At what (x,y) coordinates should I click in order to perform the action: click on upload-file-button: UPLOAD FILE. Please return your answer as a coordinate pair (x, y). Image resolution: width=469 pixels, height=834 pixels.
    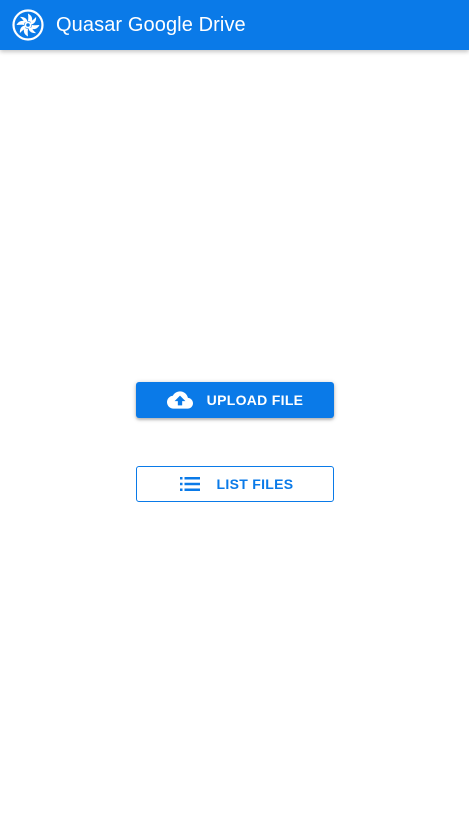
    Looking at the image, I should click on (235, 400).